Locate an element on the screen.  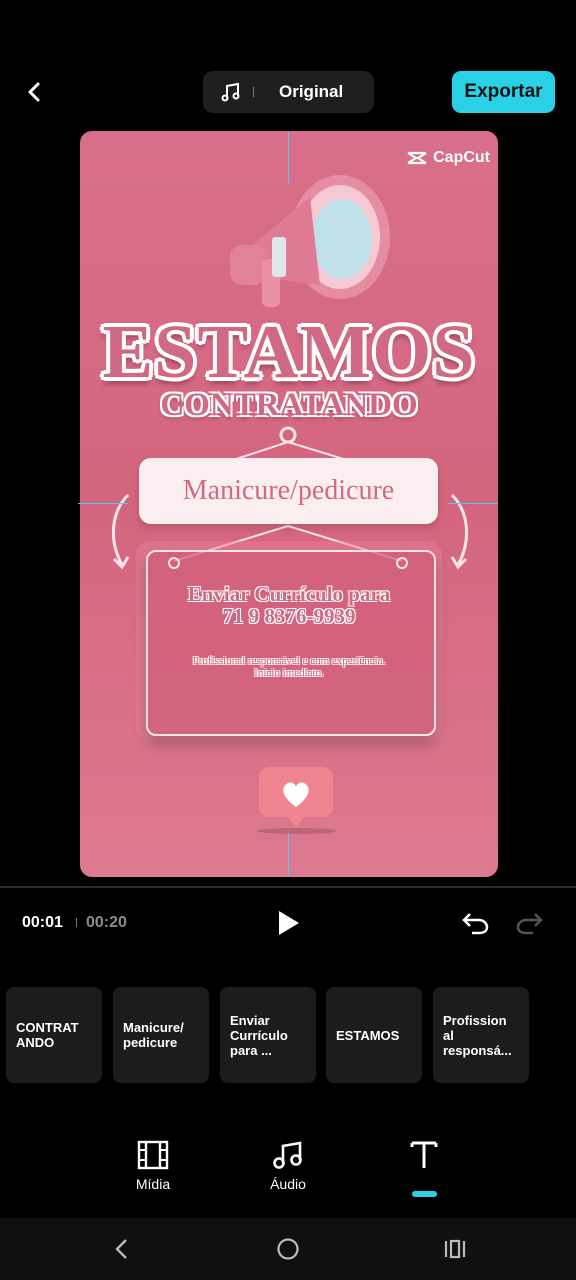
info-board is located at coordinates (291, 643).